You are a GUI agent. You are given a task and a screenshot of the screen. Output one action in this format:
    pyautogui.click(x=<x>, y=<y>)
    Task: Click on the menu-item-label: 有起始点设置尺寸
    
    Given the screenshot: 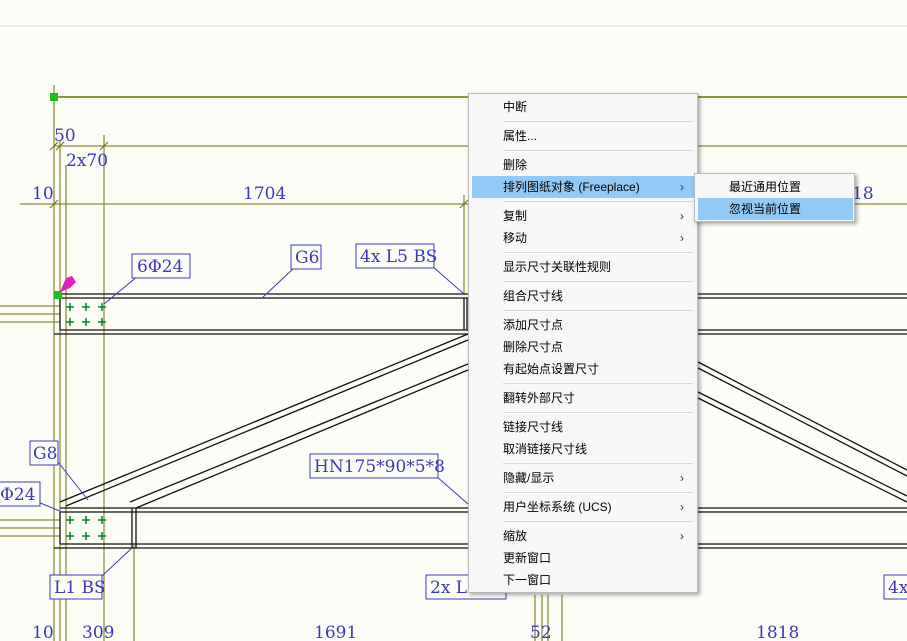 What is the action you would take?
    pyautogui.click(x=551, y=369)
    